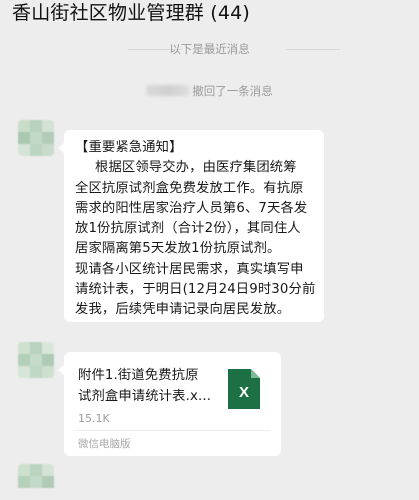 Image resolution: width=419 pixels, height=500 pixels. Describe the element at coordinates (94, 418) in the screenshot. I see `file-size: 15.1K` at that location.